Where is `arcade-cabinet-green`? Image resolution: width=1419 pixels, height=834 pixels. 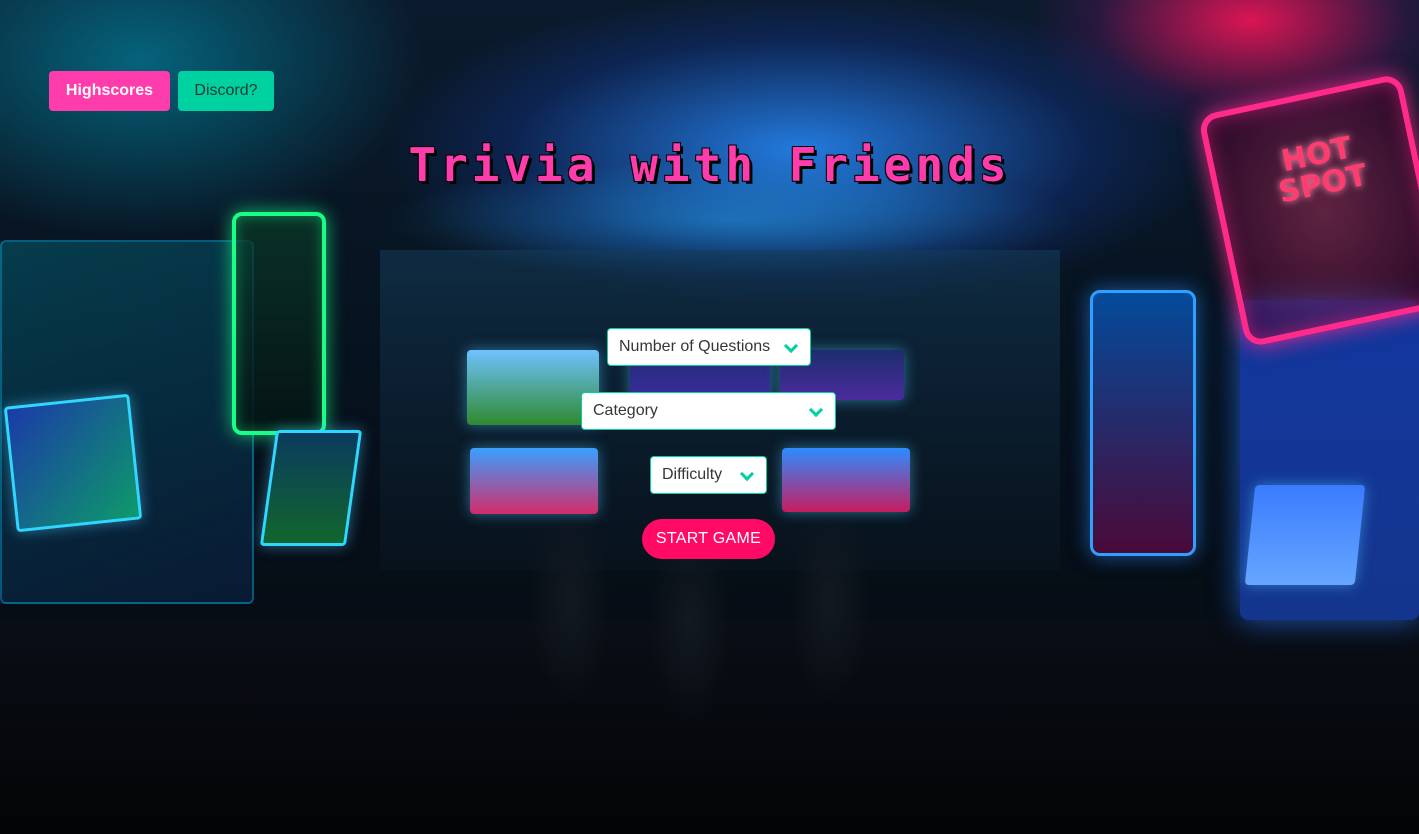
arcade-cabinet-green is located at coordinates (279, 323).